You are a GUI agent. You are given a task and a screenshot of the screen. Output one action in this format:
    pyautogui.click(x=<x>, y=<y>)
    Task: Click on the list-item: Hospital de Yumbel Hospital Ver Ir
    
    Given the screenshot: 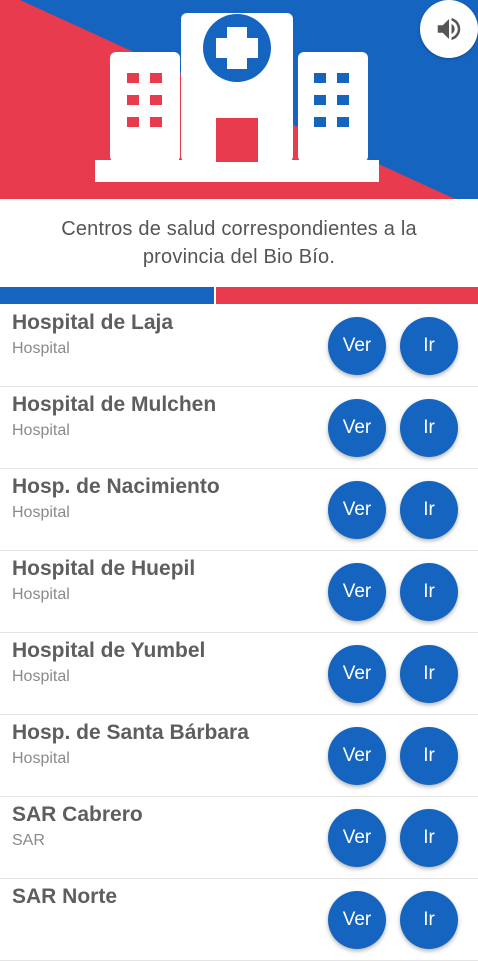 What is the action you would take?
    pyautogui.click(x=239, y=674)
    